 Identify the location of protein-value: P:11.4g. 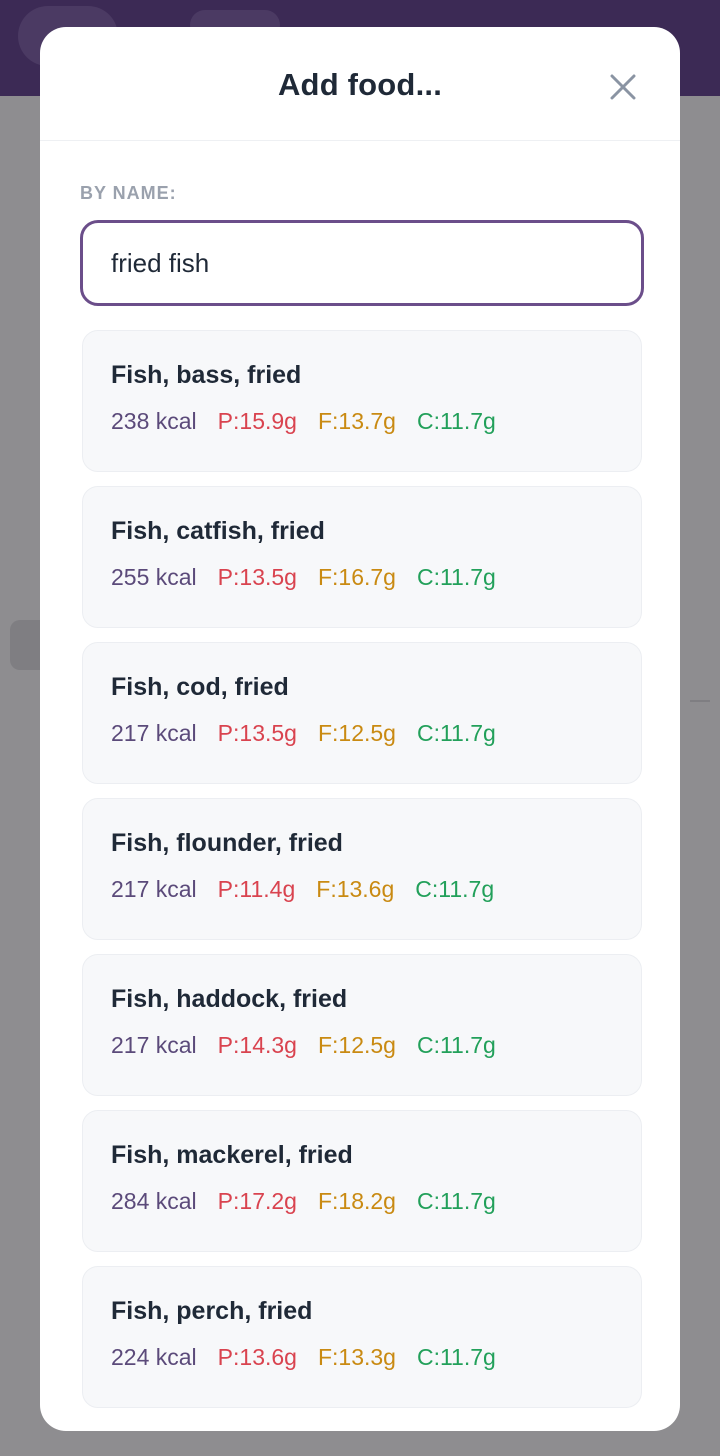
(256, 889).